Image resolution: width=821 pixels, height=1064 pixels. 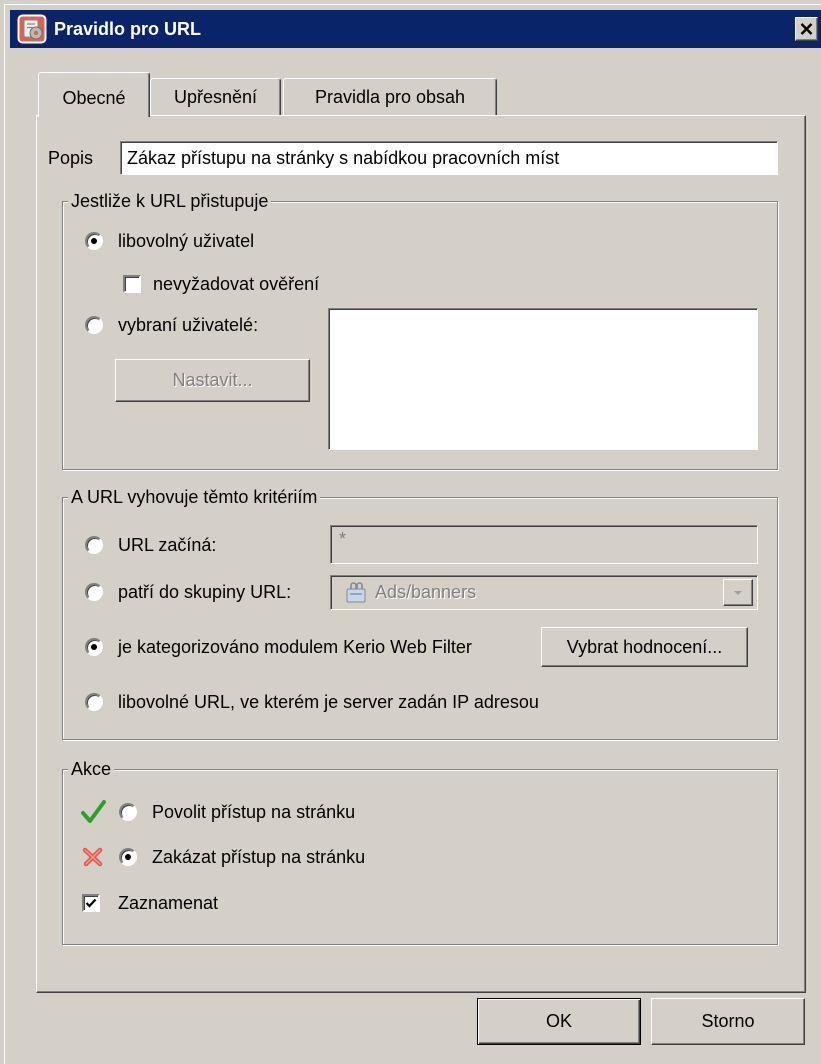 What do you see at coordinates (91, 769) in the screenshot?
I see `action-group-title: Akce` at bounding box center [91, 769].